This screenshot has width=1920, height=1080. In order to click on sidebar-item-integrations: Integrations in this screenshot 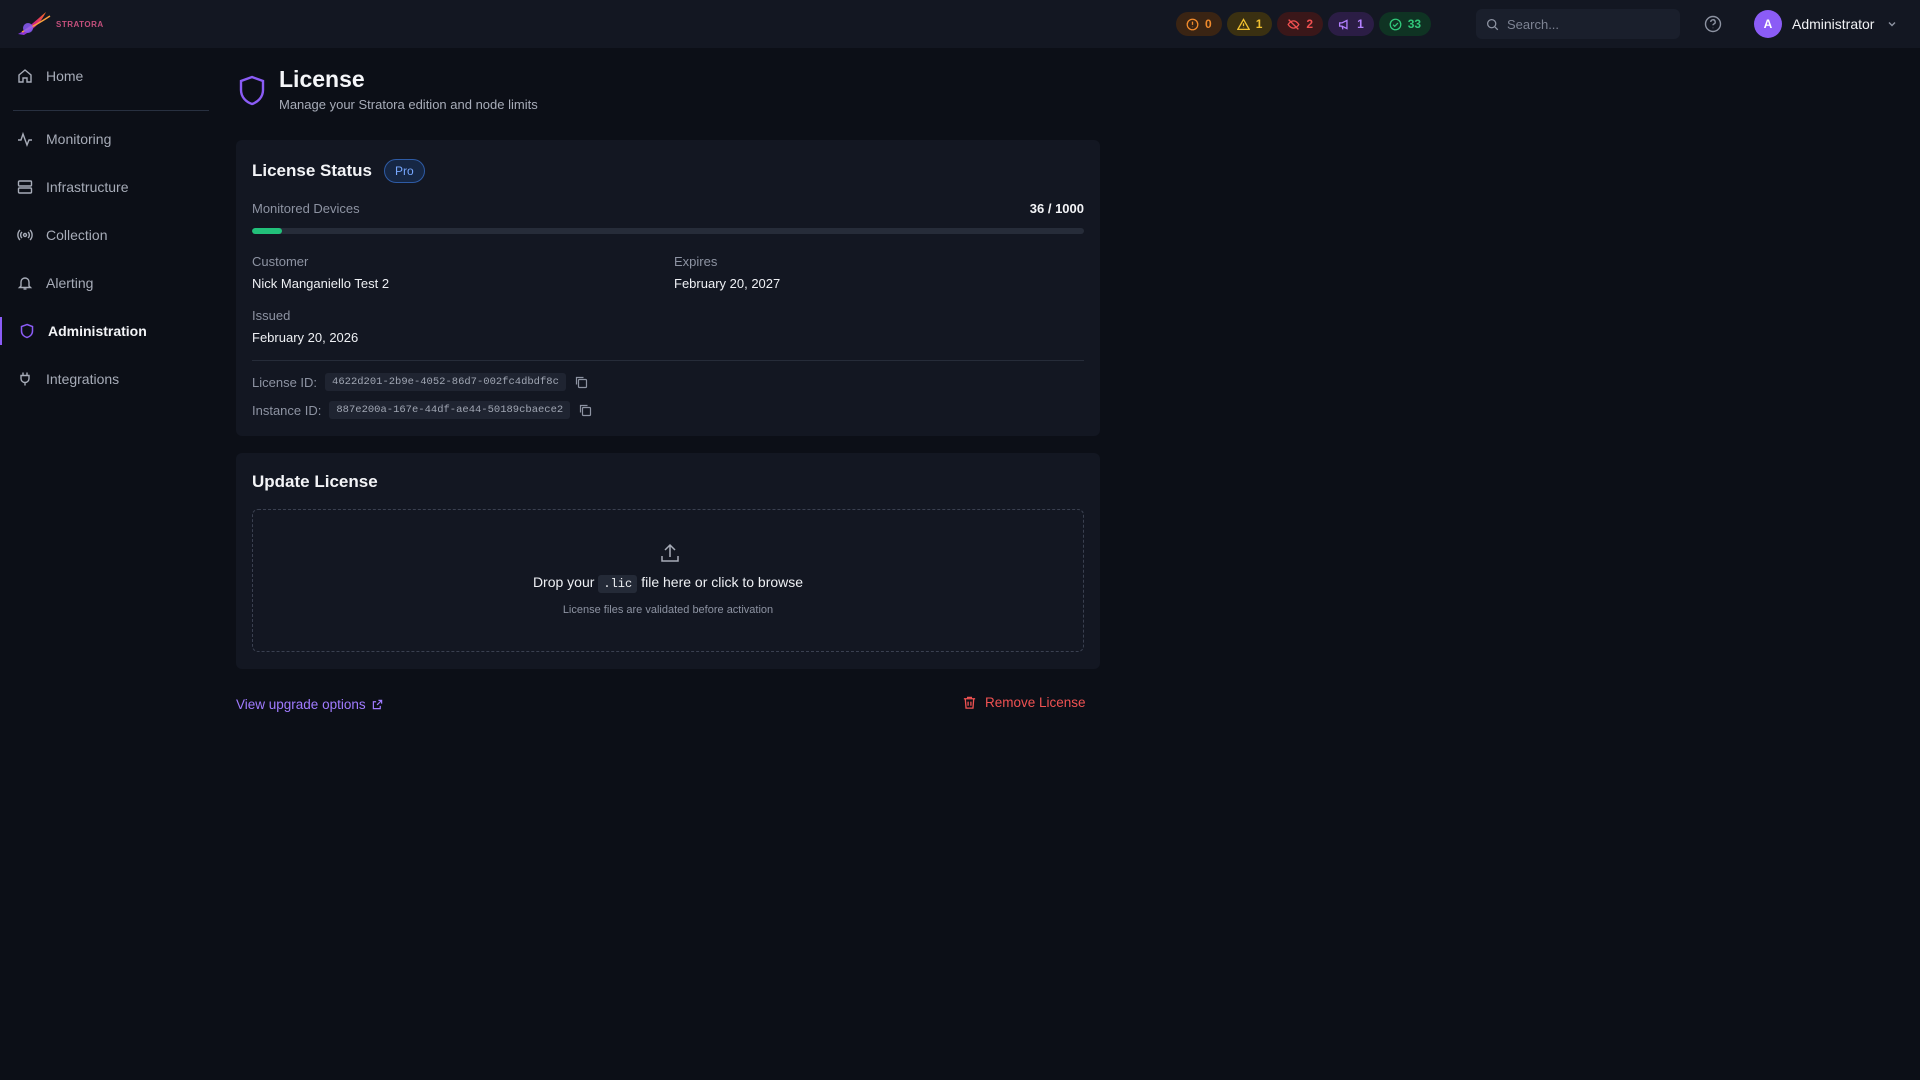, I will do `click(106, 379)`.